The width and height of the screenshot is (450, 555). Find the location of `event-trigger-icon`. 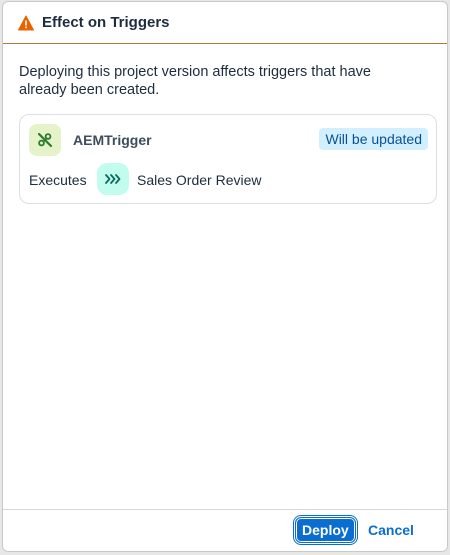

event-trigger-icon is located at coordinates (45, 140).